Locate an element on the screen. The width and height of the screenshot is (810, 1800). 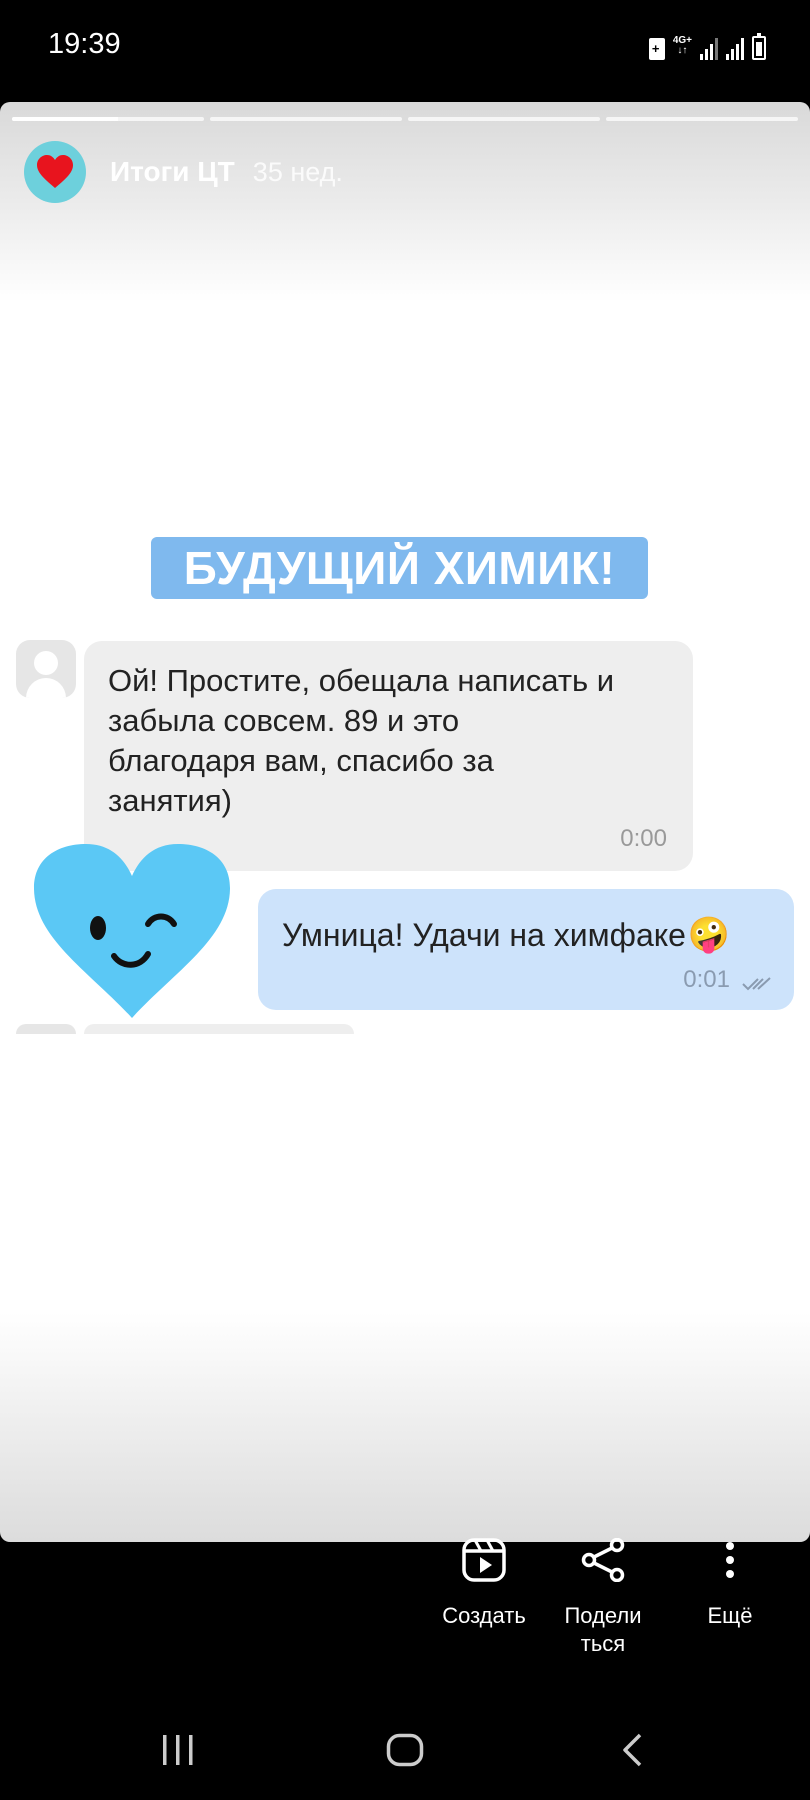
story-header: Итоги ЦТ 35 нед. is located at coordinates (183, 172).